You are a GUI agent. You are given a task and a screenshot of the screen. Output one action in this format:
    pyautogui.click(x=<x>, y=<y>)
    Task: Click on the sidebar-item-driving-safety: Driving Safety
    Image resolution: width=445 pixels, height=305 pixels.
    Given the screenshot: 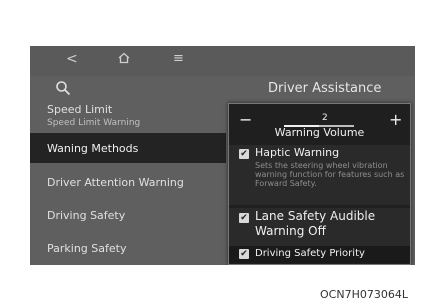 What is the action you would take?
    pyautogui.click(x=130, y=216)
    